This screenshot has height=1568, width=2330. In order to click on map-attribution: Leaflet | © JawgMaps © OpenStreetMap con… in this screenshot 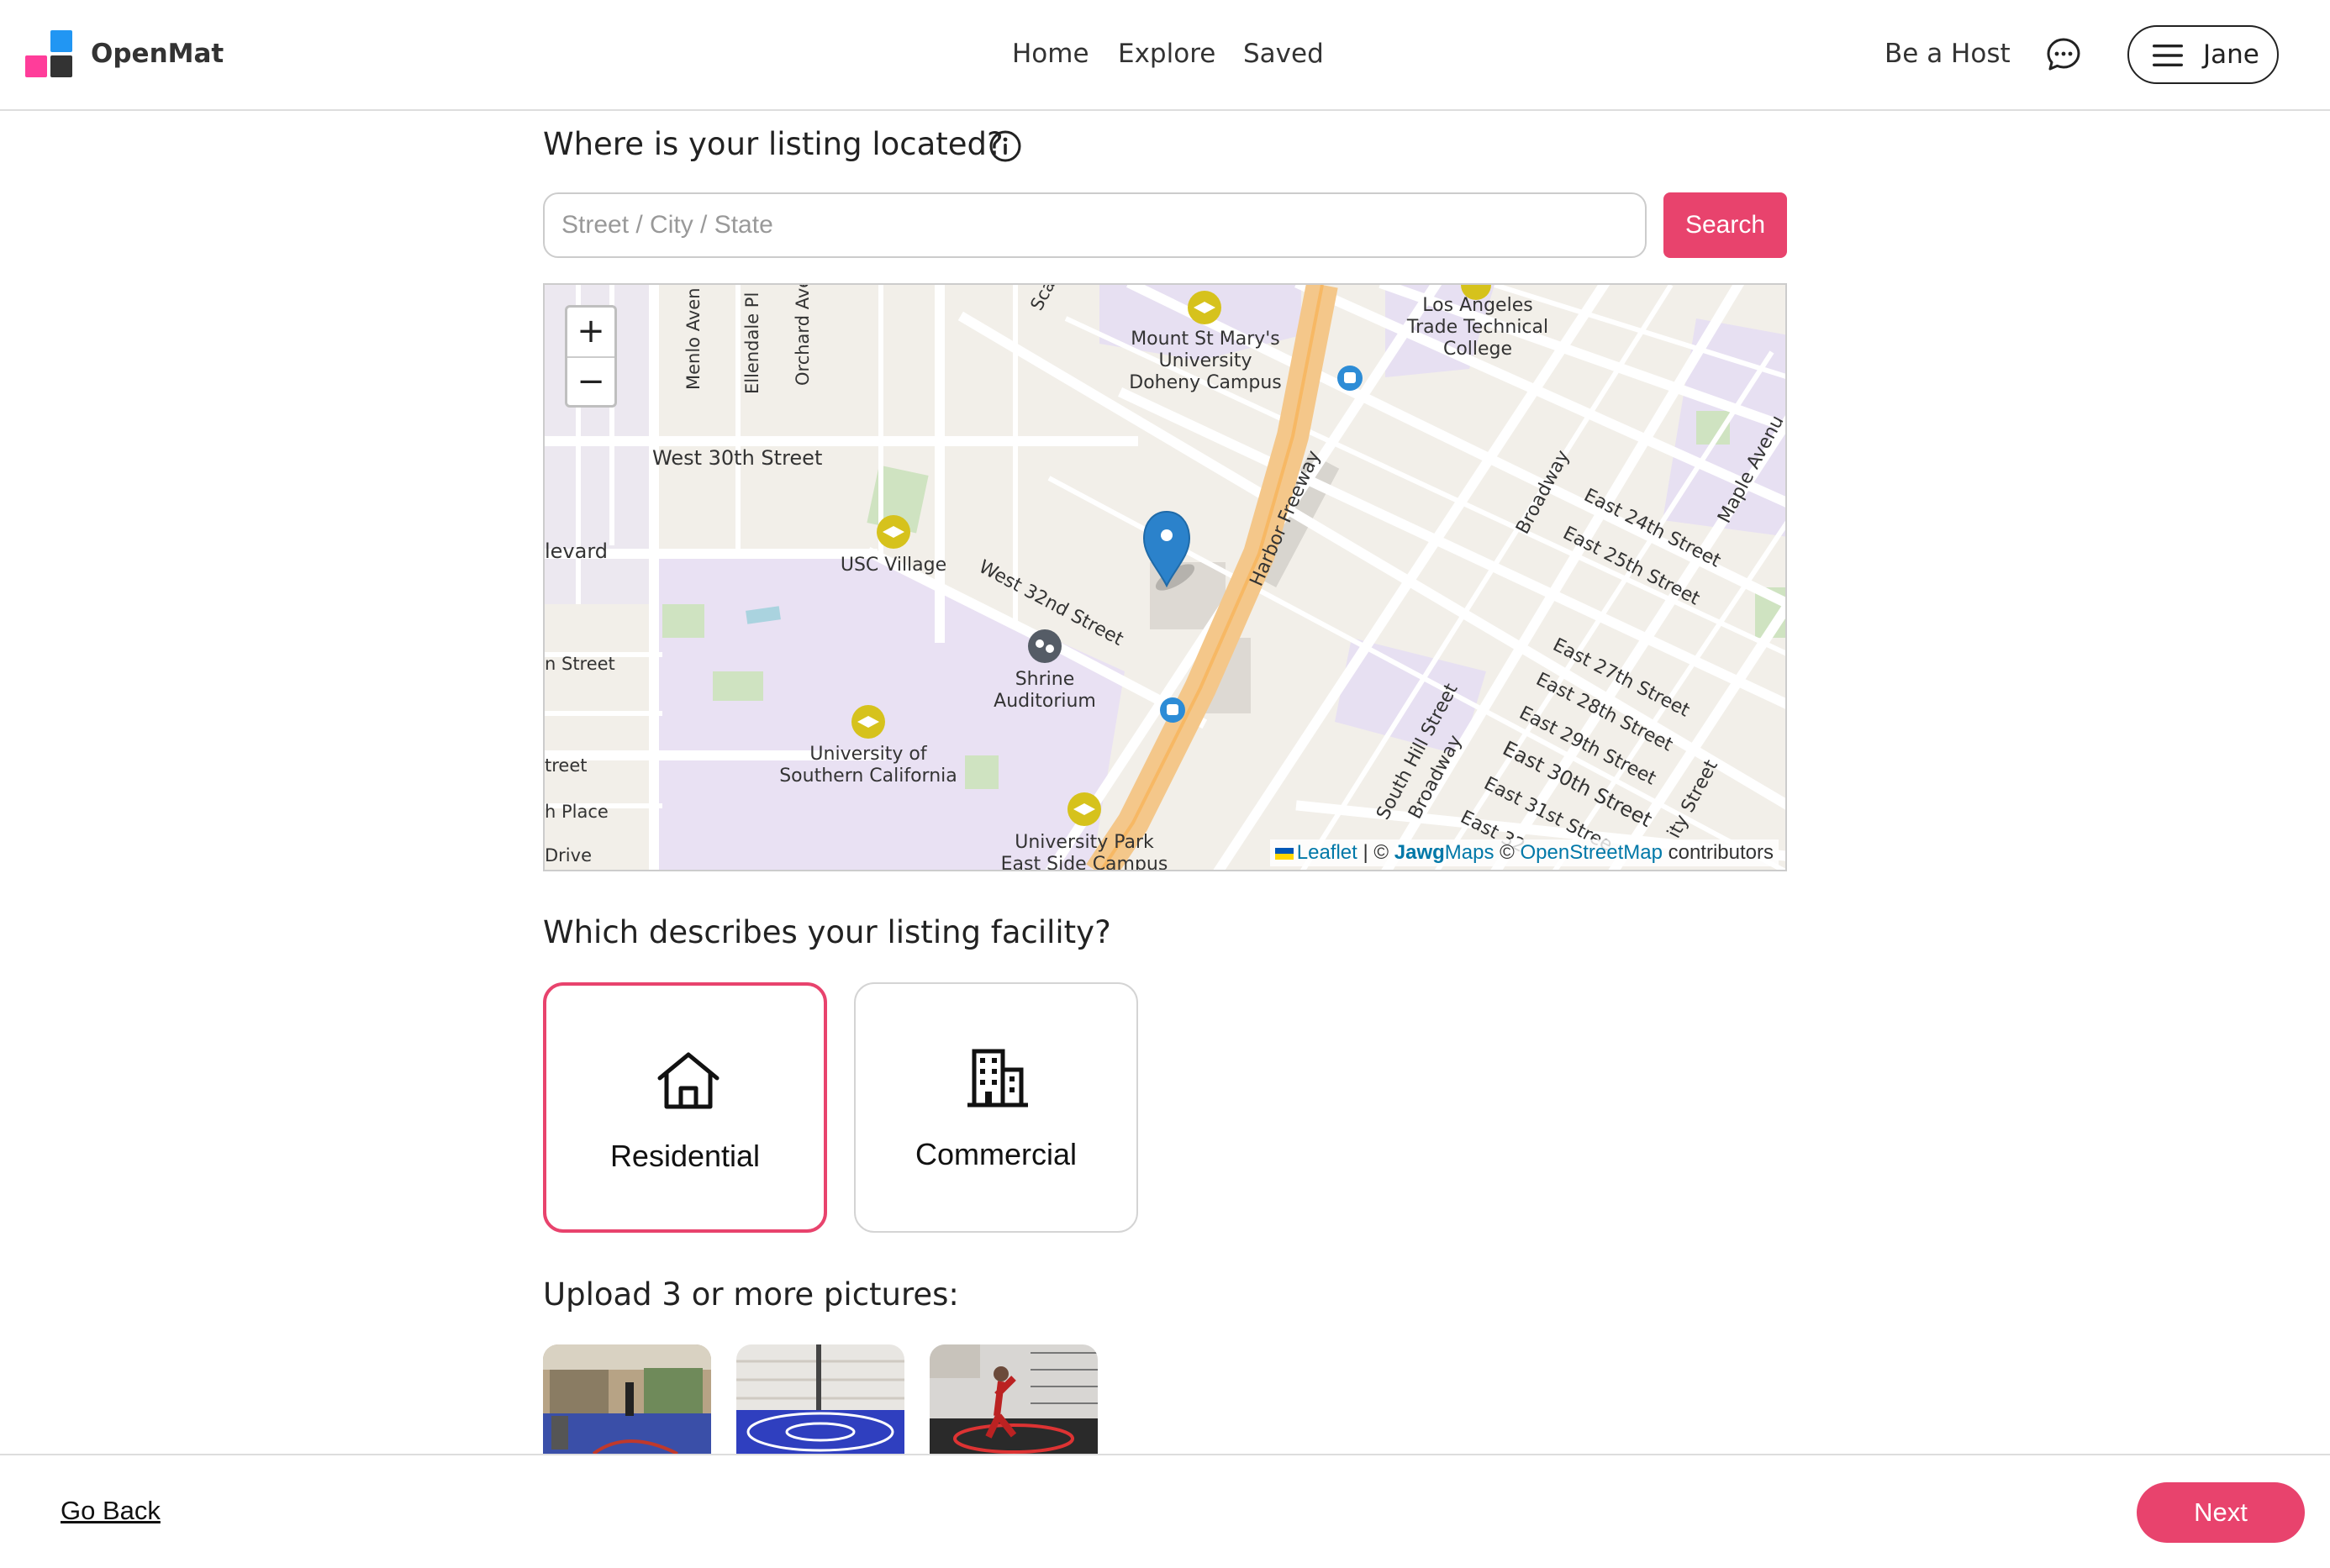, I will do `click(1524, 853)`.